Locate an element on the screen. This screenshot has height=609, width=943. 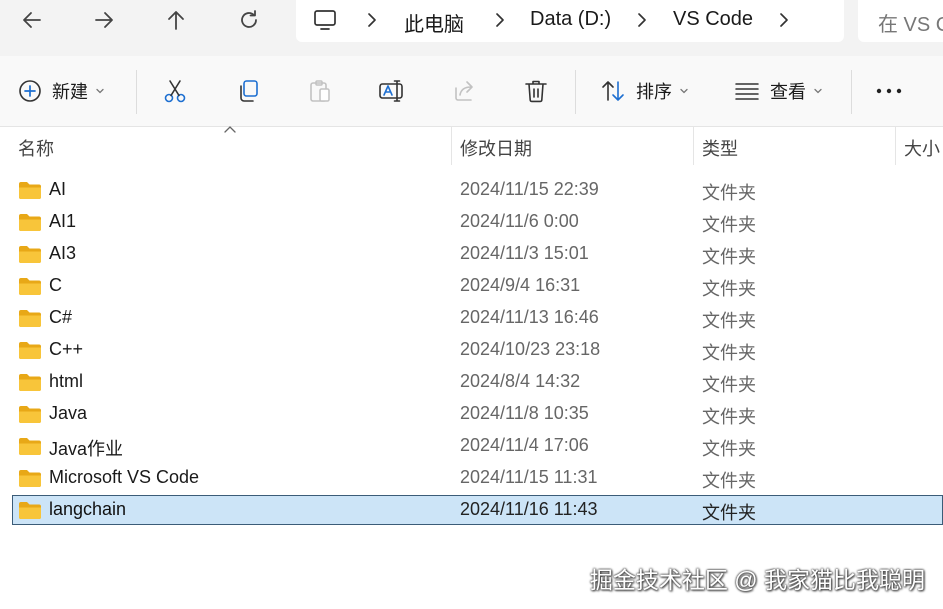
new-label: 新建 is located at coordinates (70, 92).